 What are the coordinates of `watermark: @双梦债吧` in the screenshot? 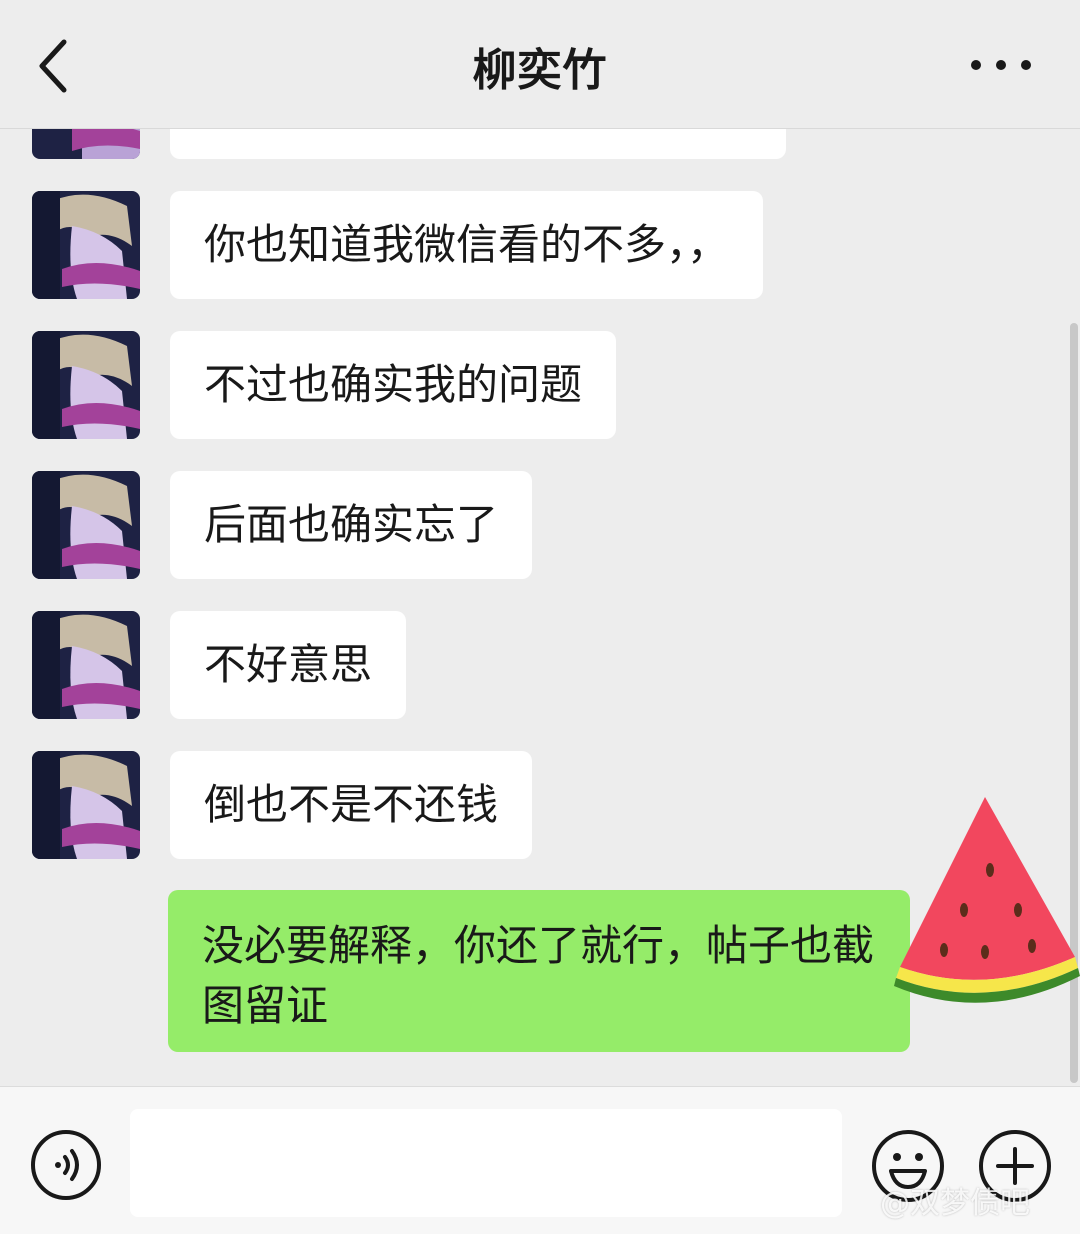 It's located at (955, 1203).